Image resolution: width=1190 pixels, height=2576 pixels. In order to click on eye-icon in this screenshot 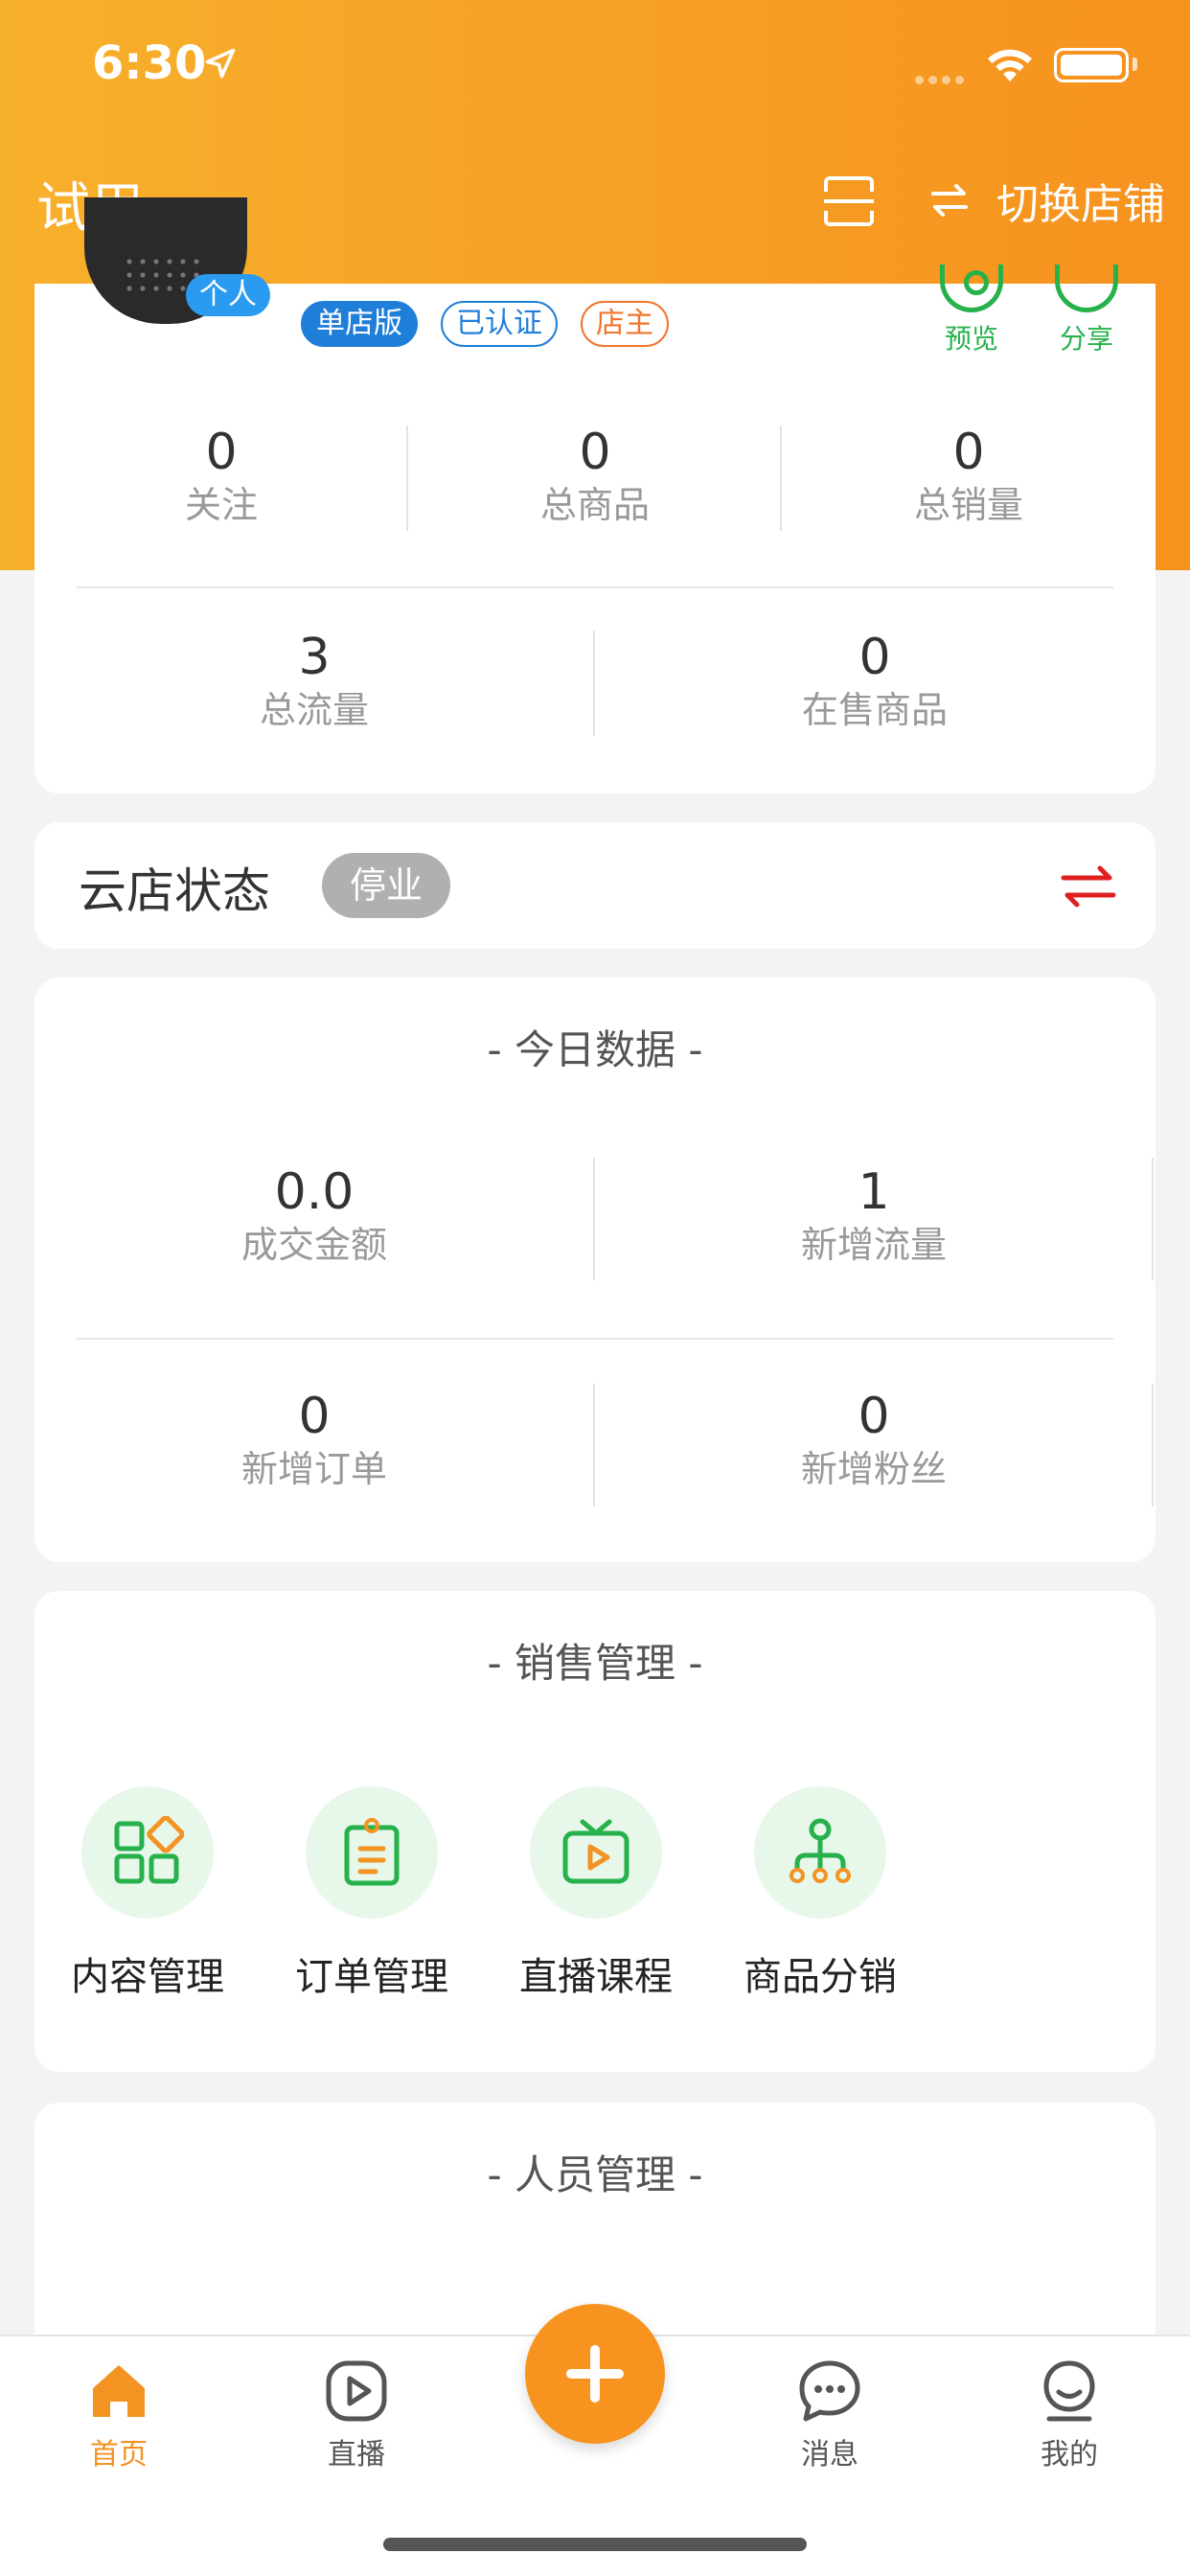, I will do `click(972, 288)`.